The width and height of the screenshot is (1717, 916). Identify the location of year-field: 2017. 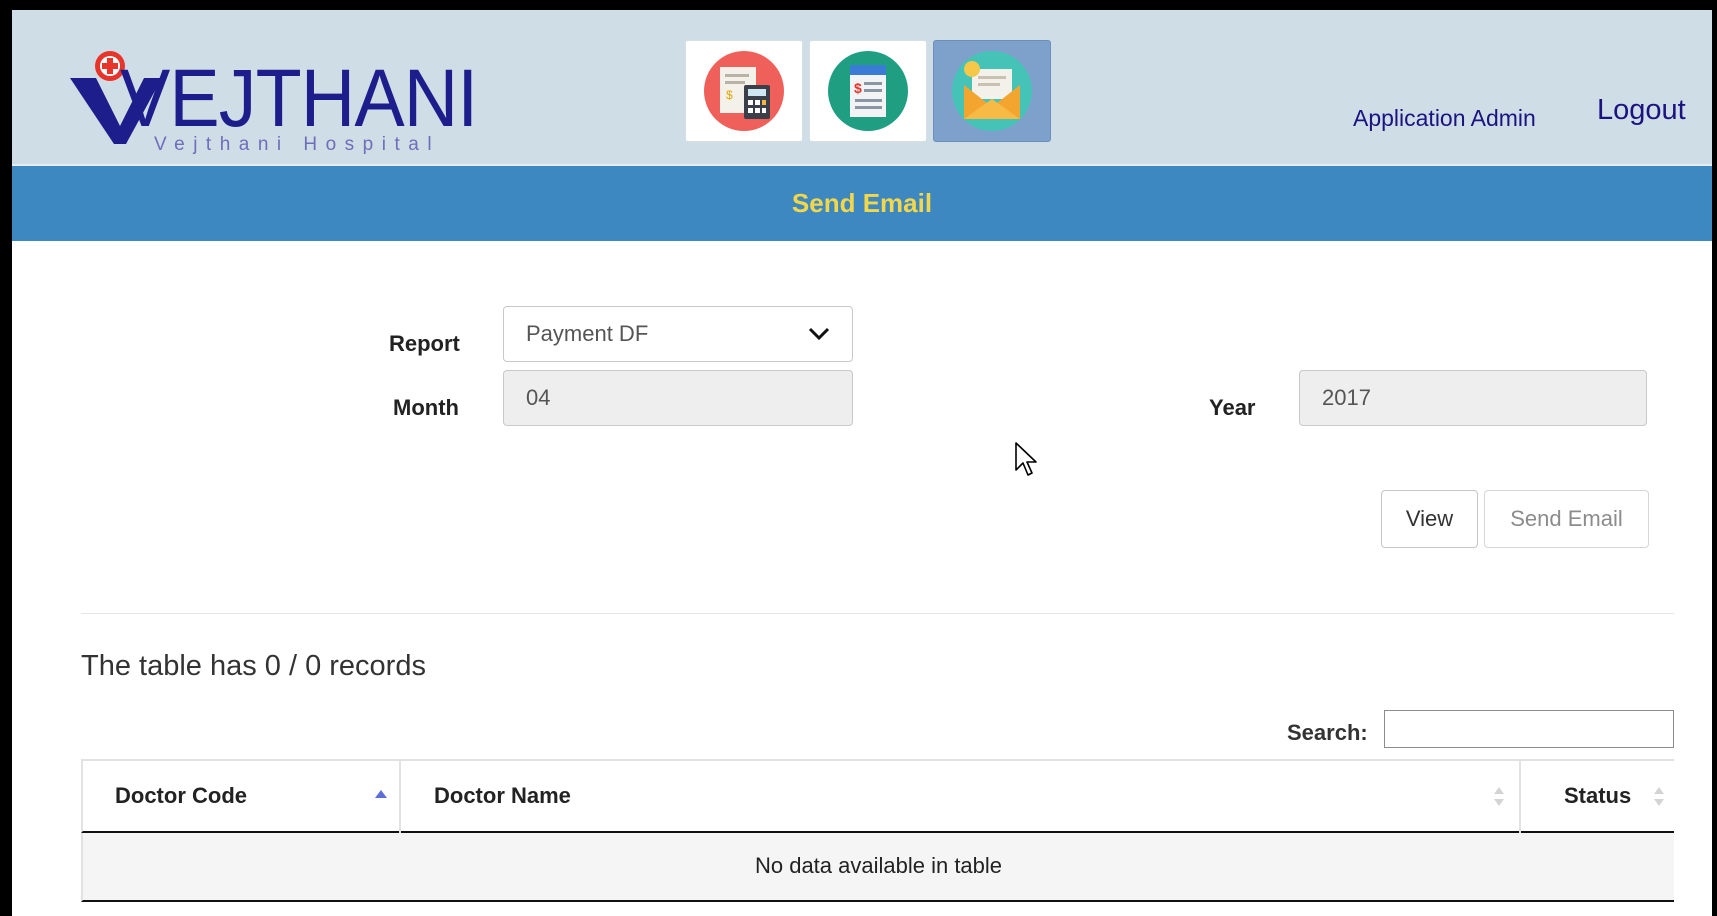
(1473, 398).